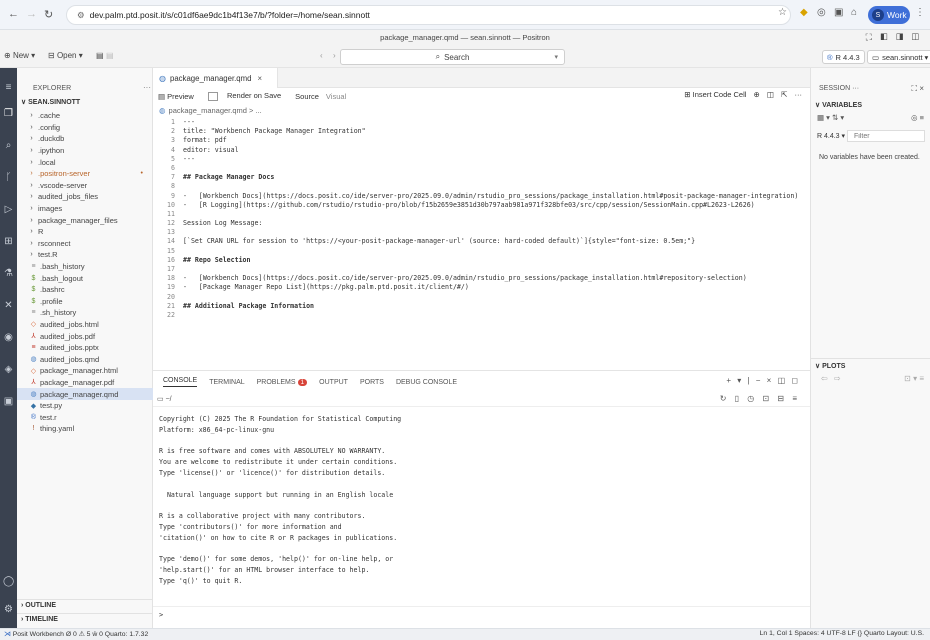  What do you see at coordinates (838, 105) in the screenshot?
I see `variables-section: ∨ VARIABLES` at bounding box center [838, 105].